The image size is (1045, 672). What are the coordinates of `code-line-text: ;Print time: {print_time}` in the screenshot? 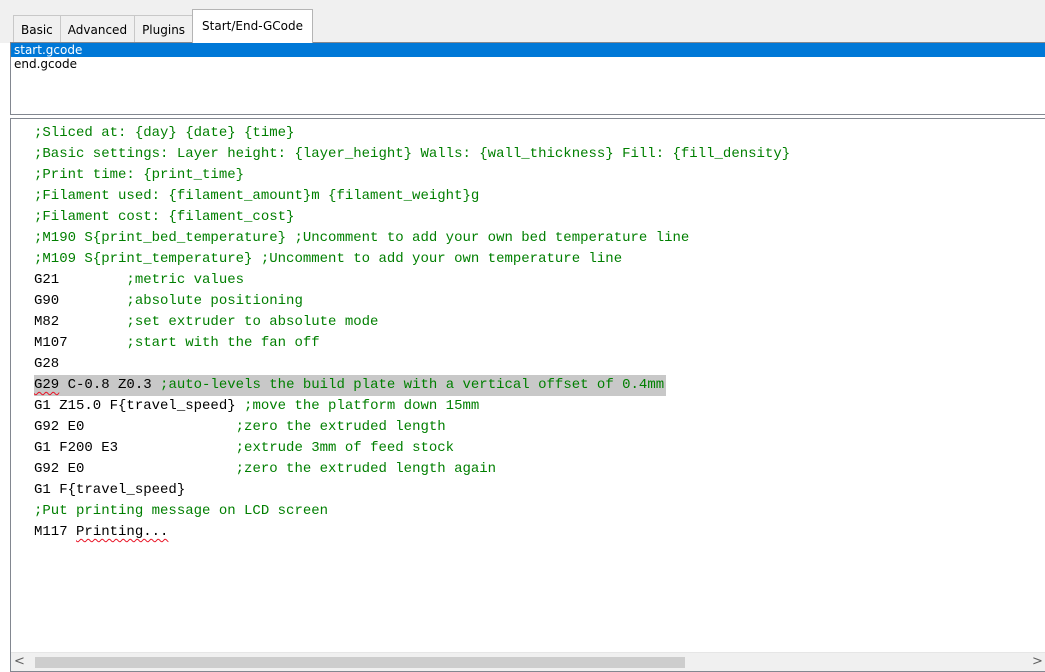 It's located at (412, 175).